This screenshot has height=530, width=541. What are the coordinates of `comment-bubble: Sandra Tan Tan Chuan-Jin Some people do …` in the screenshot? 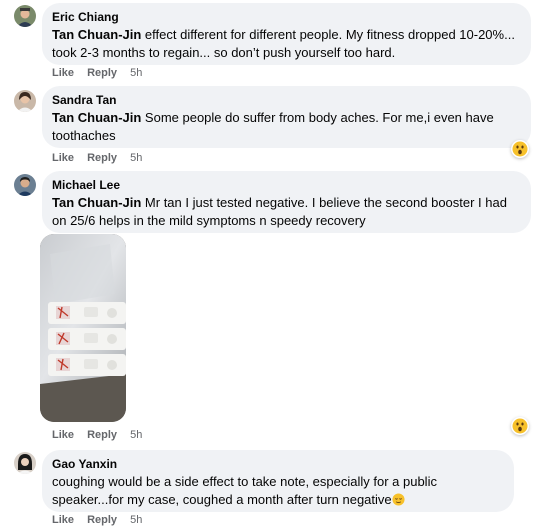 It's located at (286, 117).